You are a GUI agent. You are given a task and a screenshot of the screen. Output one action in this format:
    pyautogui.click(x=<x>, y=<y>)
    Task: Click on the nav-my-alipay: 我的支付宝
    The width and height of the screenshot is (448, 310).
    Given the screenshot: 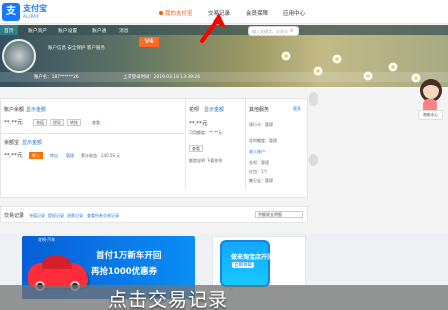 What is the action you would take?
    pyautogui.click(x=179, y=13)
    